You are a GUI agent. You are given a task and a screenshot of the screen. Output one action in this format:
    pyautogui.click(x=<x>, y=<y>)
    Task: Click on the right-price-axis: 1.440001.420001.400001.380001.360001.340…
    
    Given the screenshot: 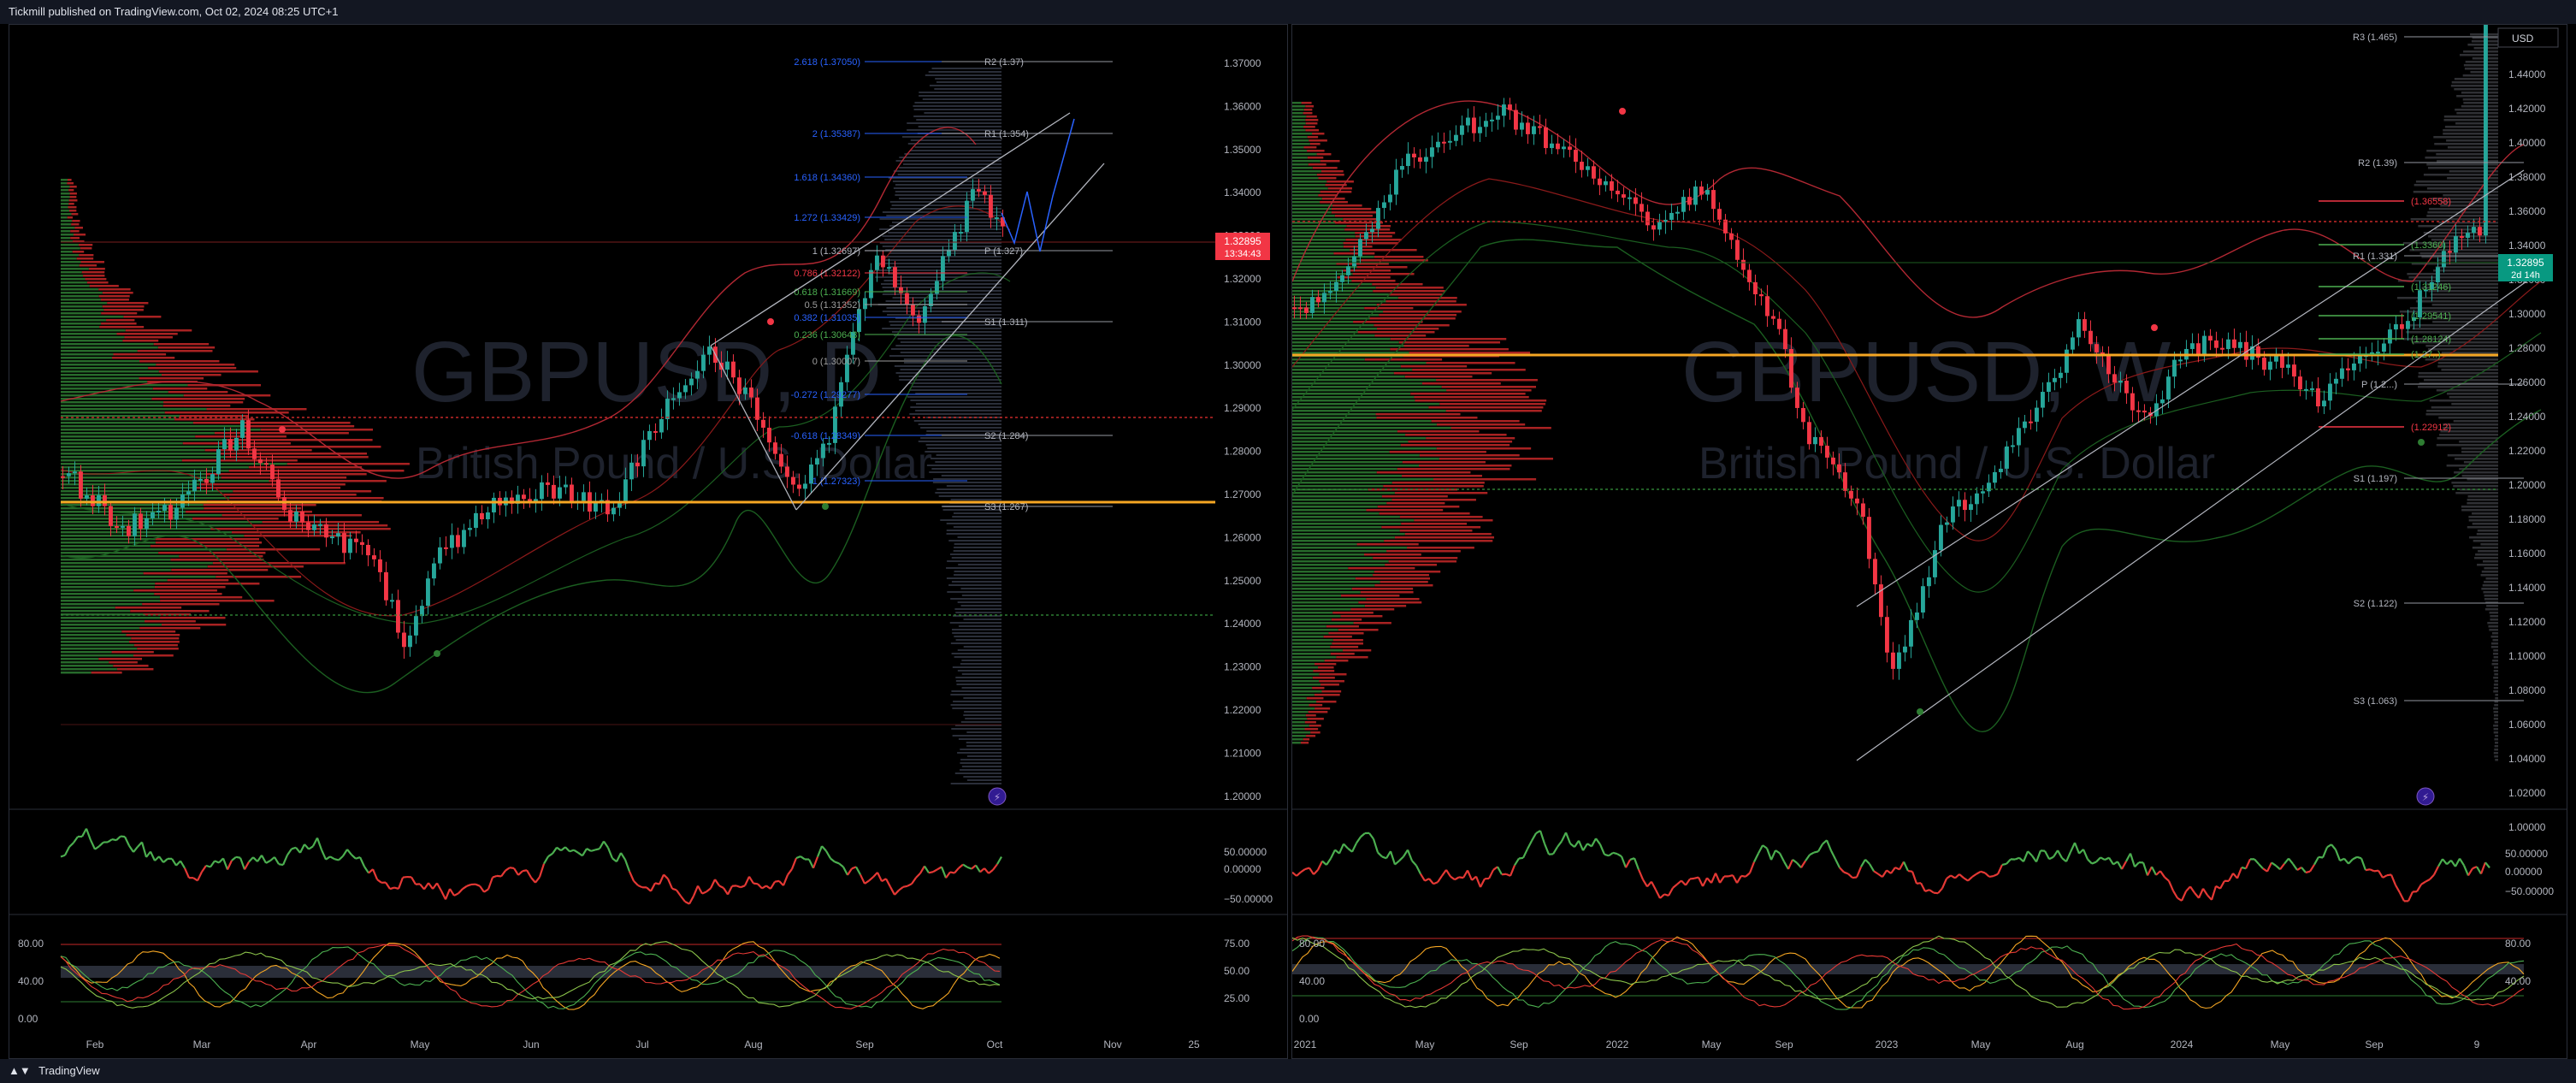 What is the action you would take?
    pyautogui.click(x=2527, y=450)
    